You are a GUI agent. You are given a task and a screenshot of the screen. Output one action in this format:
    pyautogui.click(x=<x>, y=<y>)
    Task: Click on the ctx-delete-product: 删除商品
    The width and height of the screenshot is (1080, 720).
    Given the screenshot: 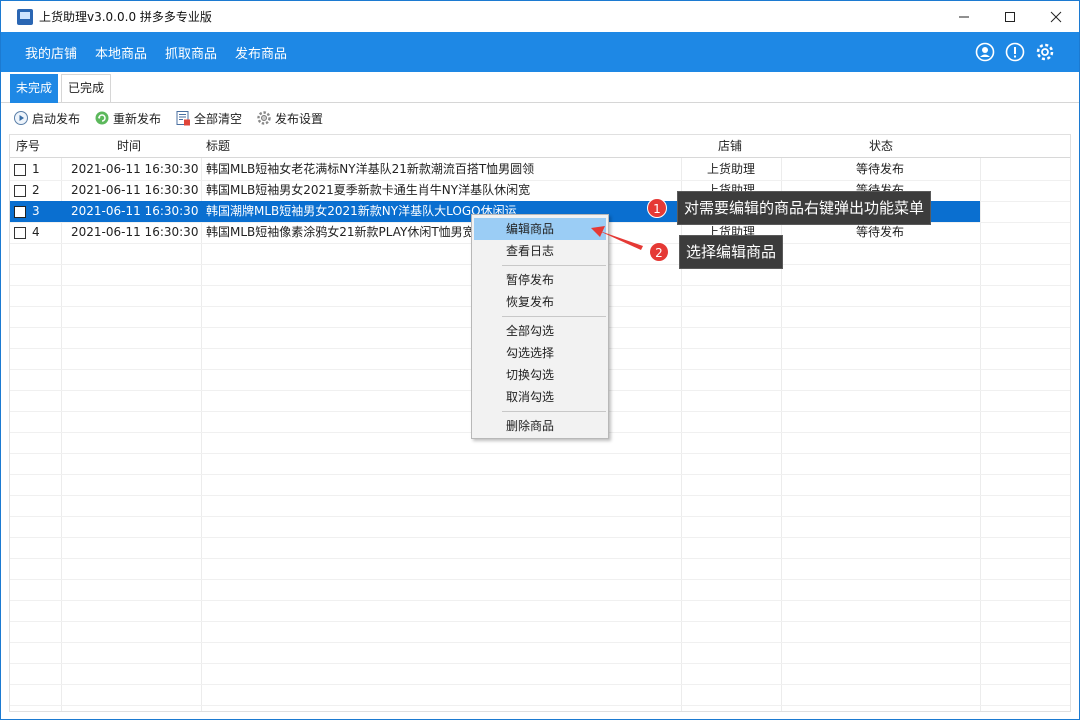 What is the action you would take?
    pyautogui.click(x=540, y=426)
    